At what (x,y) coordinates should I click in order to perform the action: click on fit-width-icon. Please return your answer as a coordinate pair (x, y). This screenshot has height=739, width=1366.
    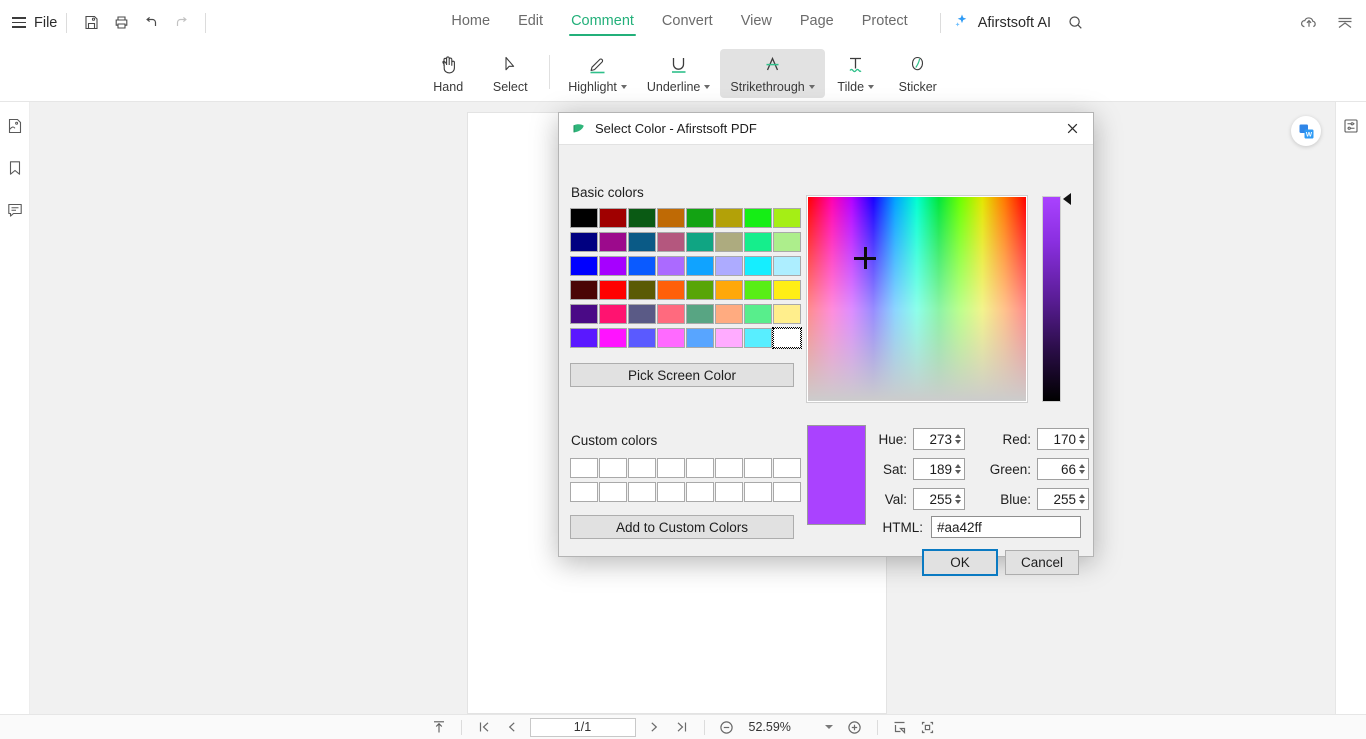
    Looking at the image, I should click on (900, 727).